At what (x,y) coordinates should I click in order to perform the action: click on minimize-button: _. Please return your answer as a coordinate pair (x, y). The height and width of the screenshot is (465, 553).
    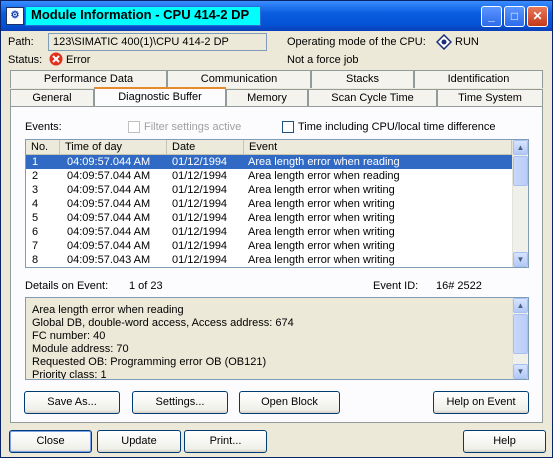
    Looking at the image, I should click on (491, 16).